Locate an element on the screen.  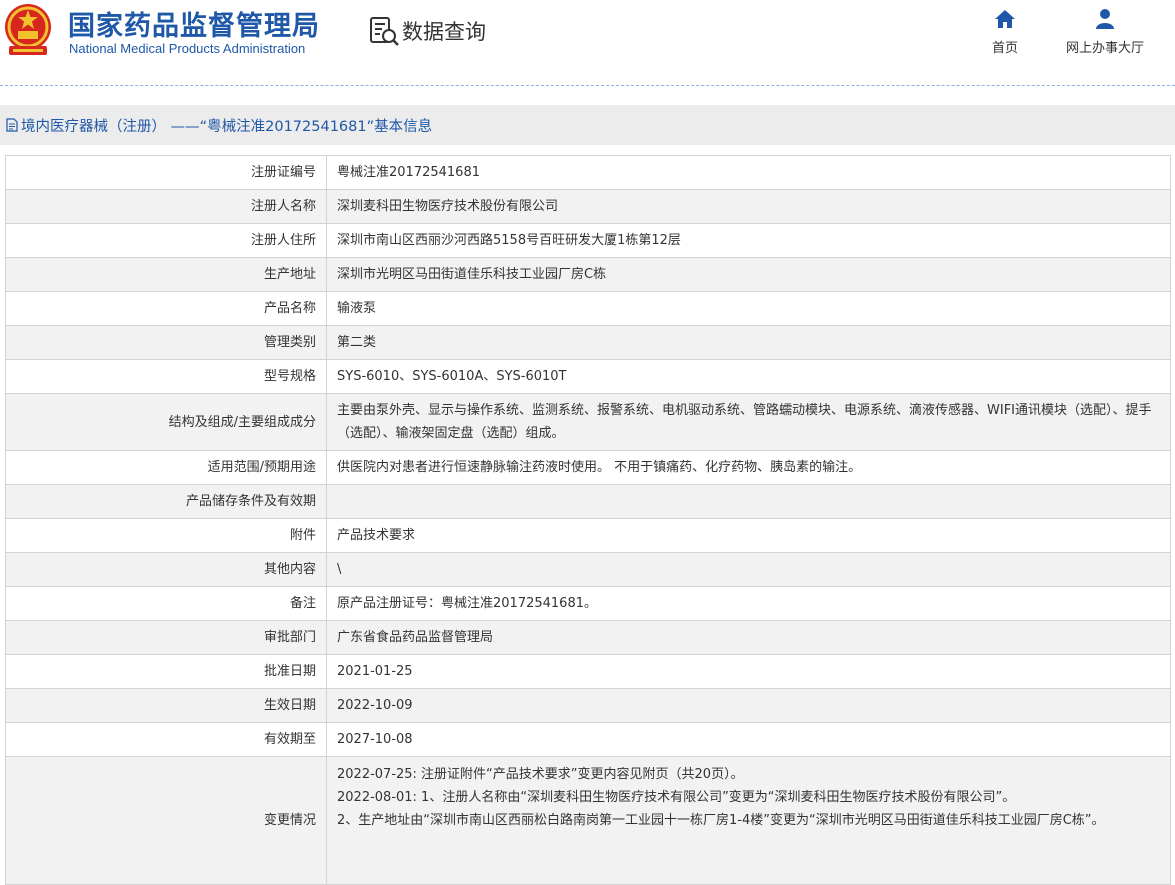
row-label: 变更情况 is located at coordinates (166, 820).